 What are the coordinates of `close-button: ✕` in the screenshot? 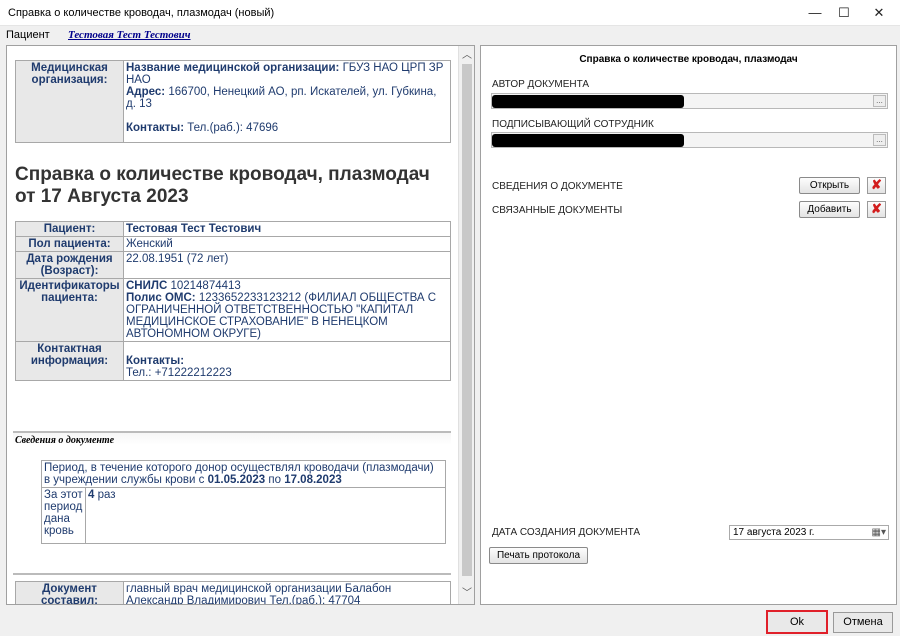 It's located at (879, 13).